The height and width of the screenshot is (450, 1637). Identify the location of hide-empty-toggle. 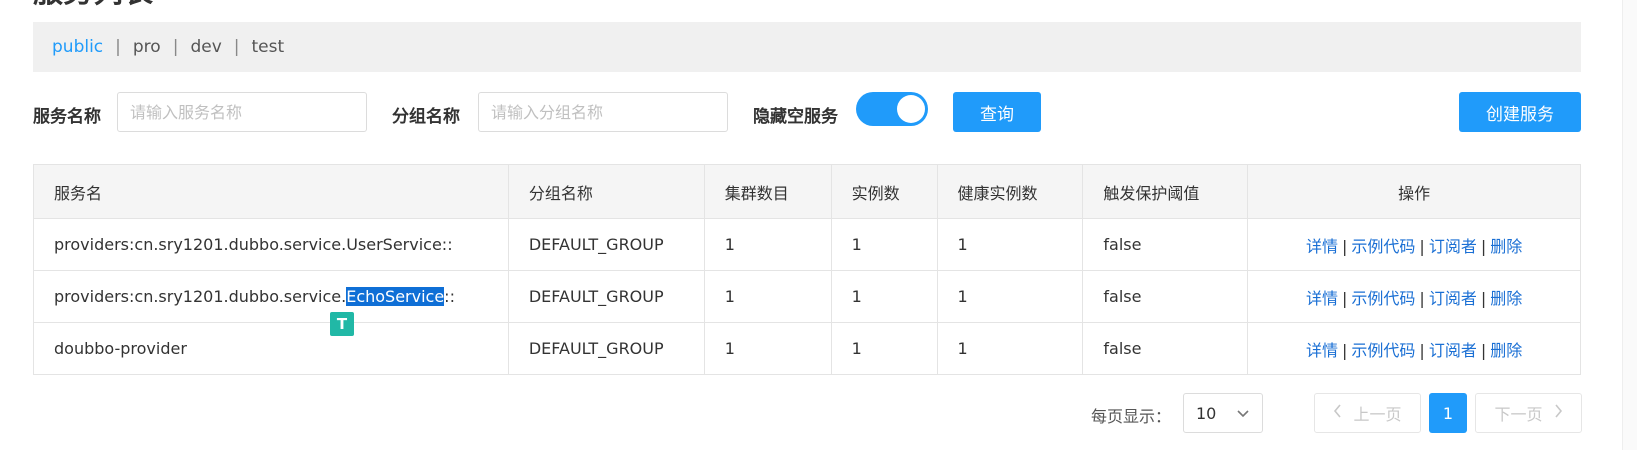
(892, 109).